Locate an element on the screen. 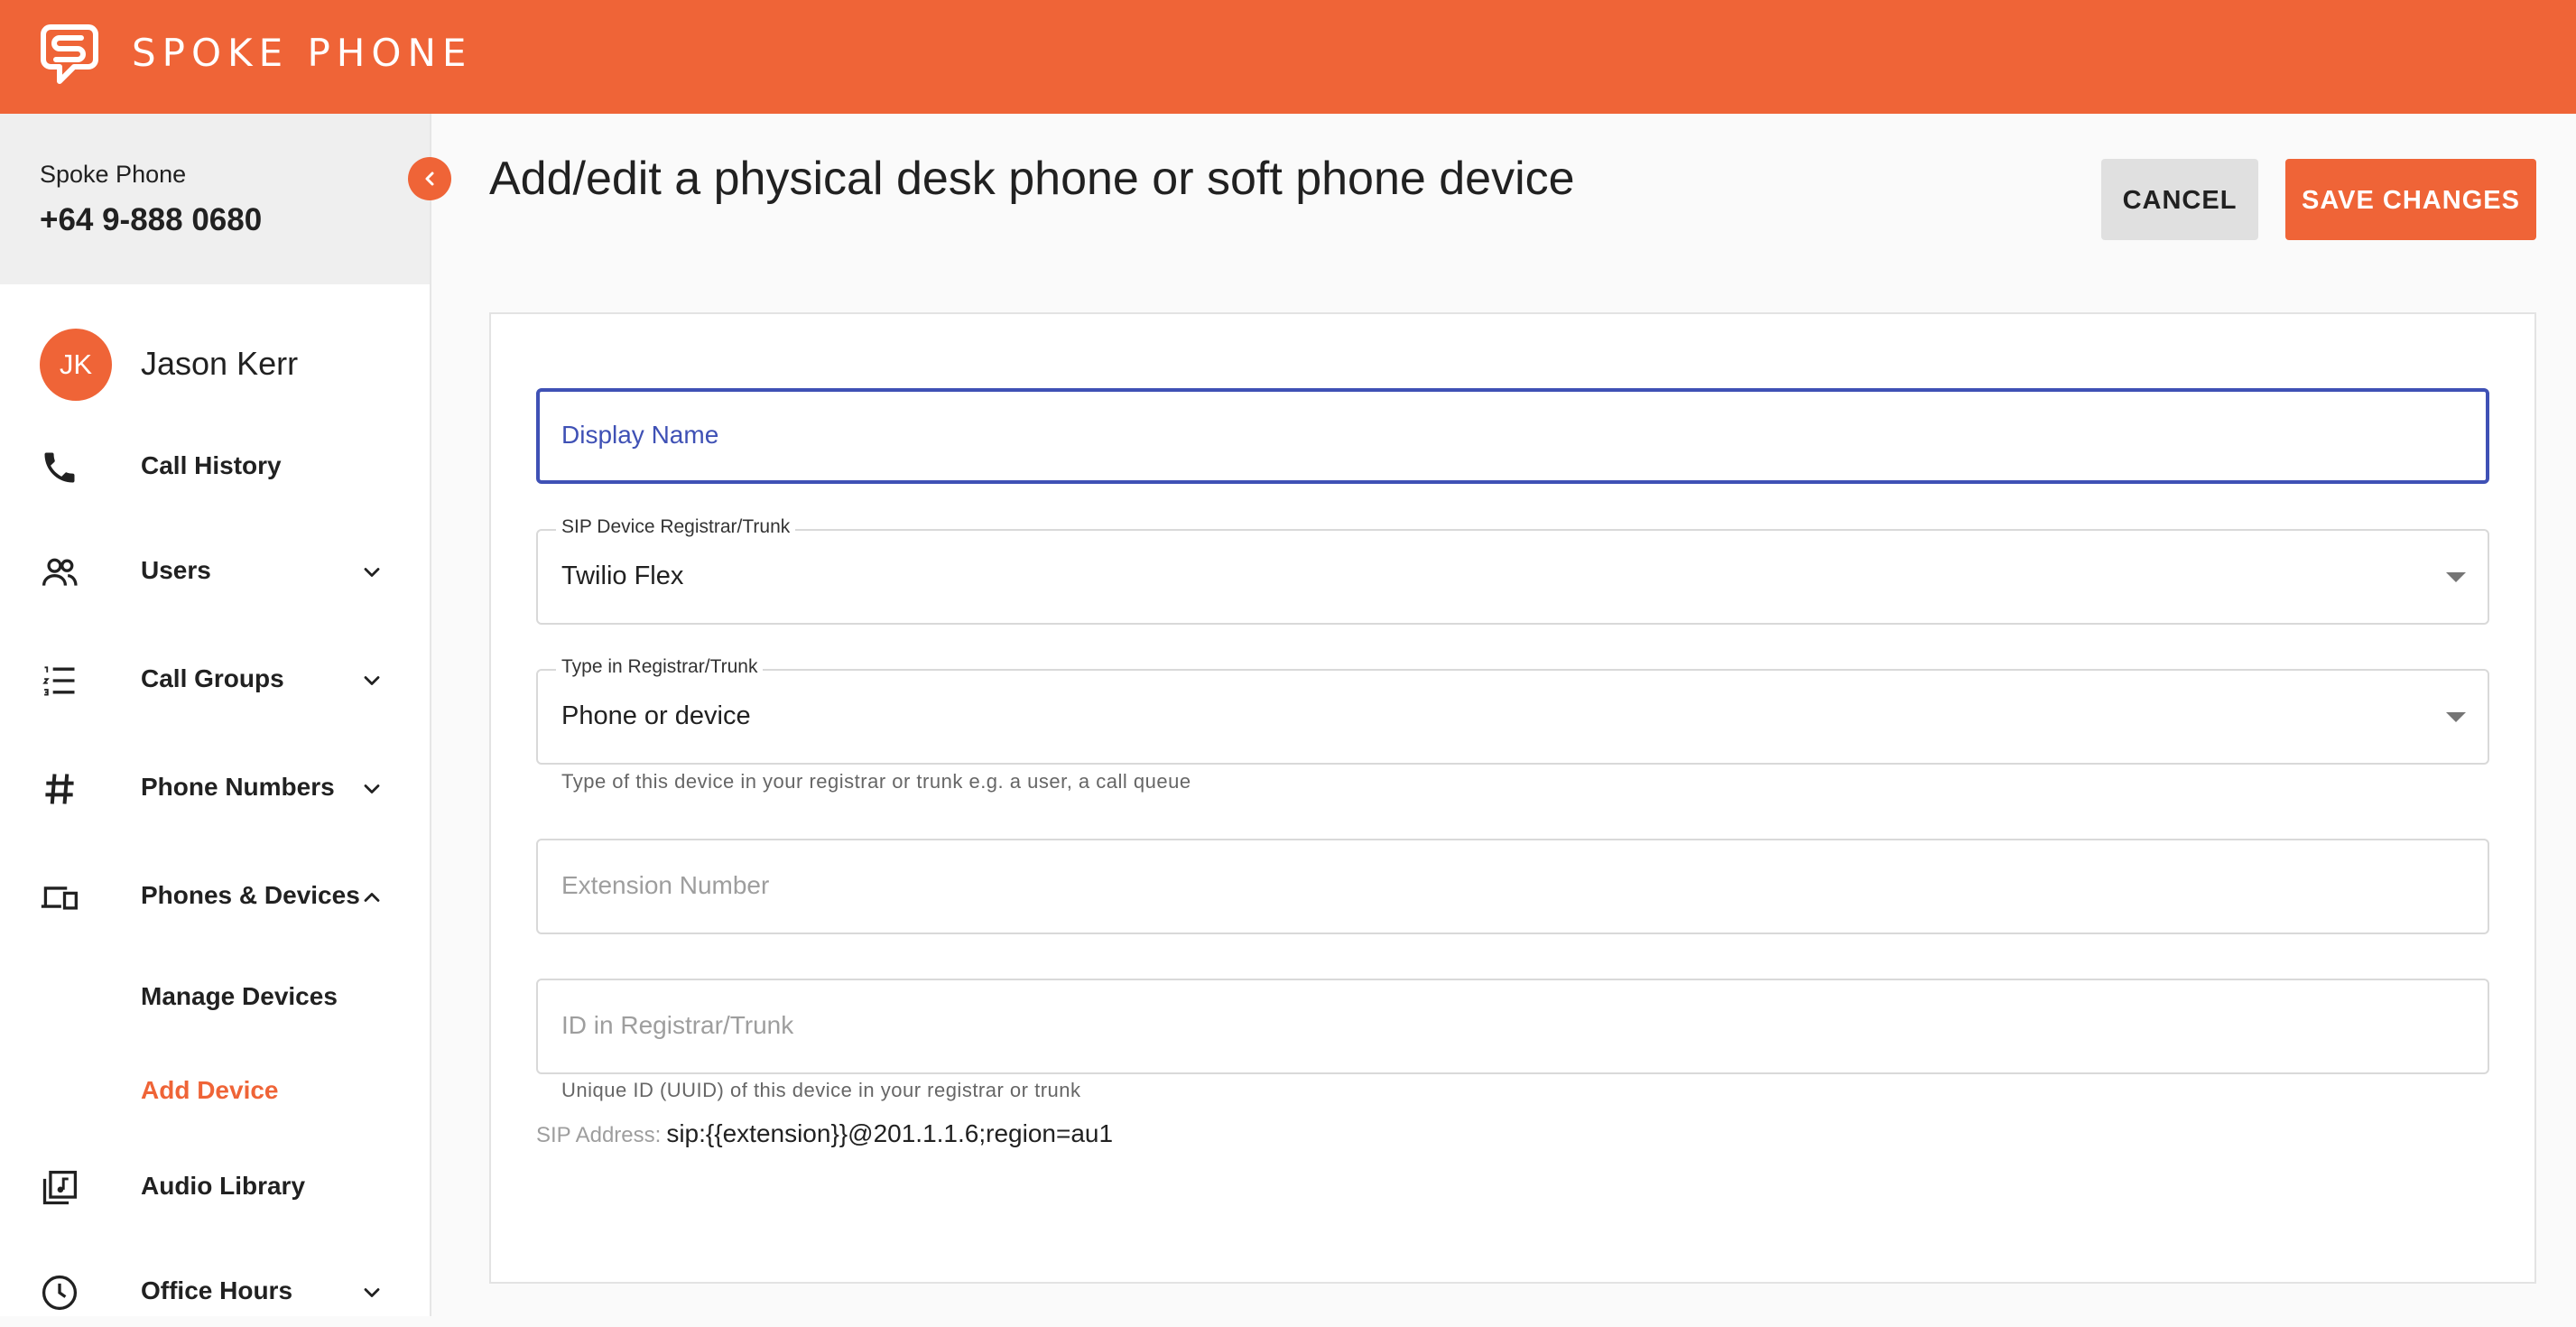 This screenshot has height=1327, width=2576. sidebar-item-phone-numbers: Phone Numbers is located at coordinates (215, 787).